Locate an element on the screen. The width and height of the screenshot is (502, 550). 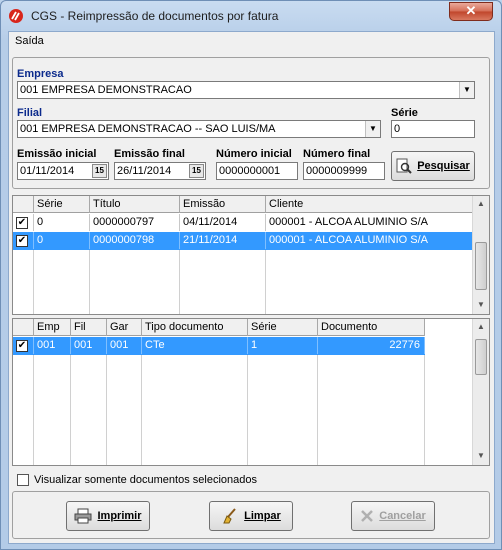
cell-emp: 001 is located at coordinates (52, 345).